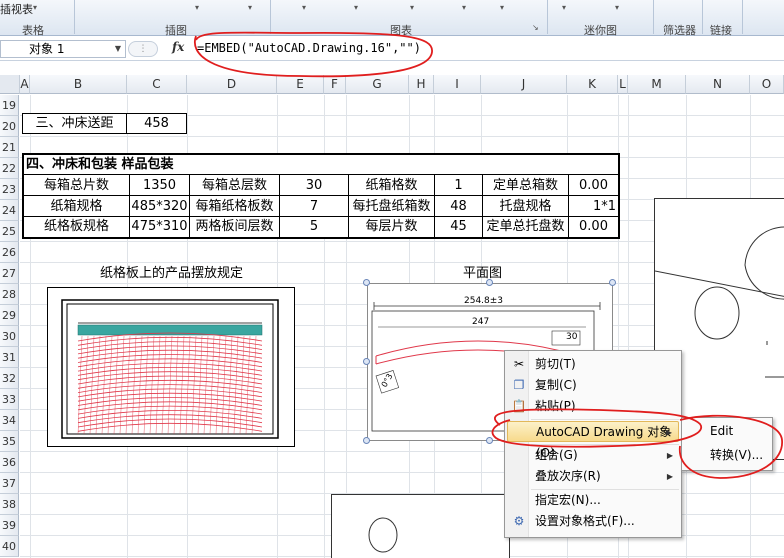 Image resolution: width=784 pixels, height=558 pixels. Describe the element at coordinates (9, 147) in the screenshot. I see `row-header: 21` at that location.